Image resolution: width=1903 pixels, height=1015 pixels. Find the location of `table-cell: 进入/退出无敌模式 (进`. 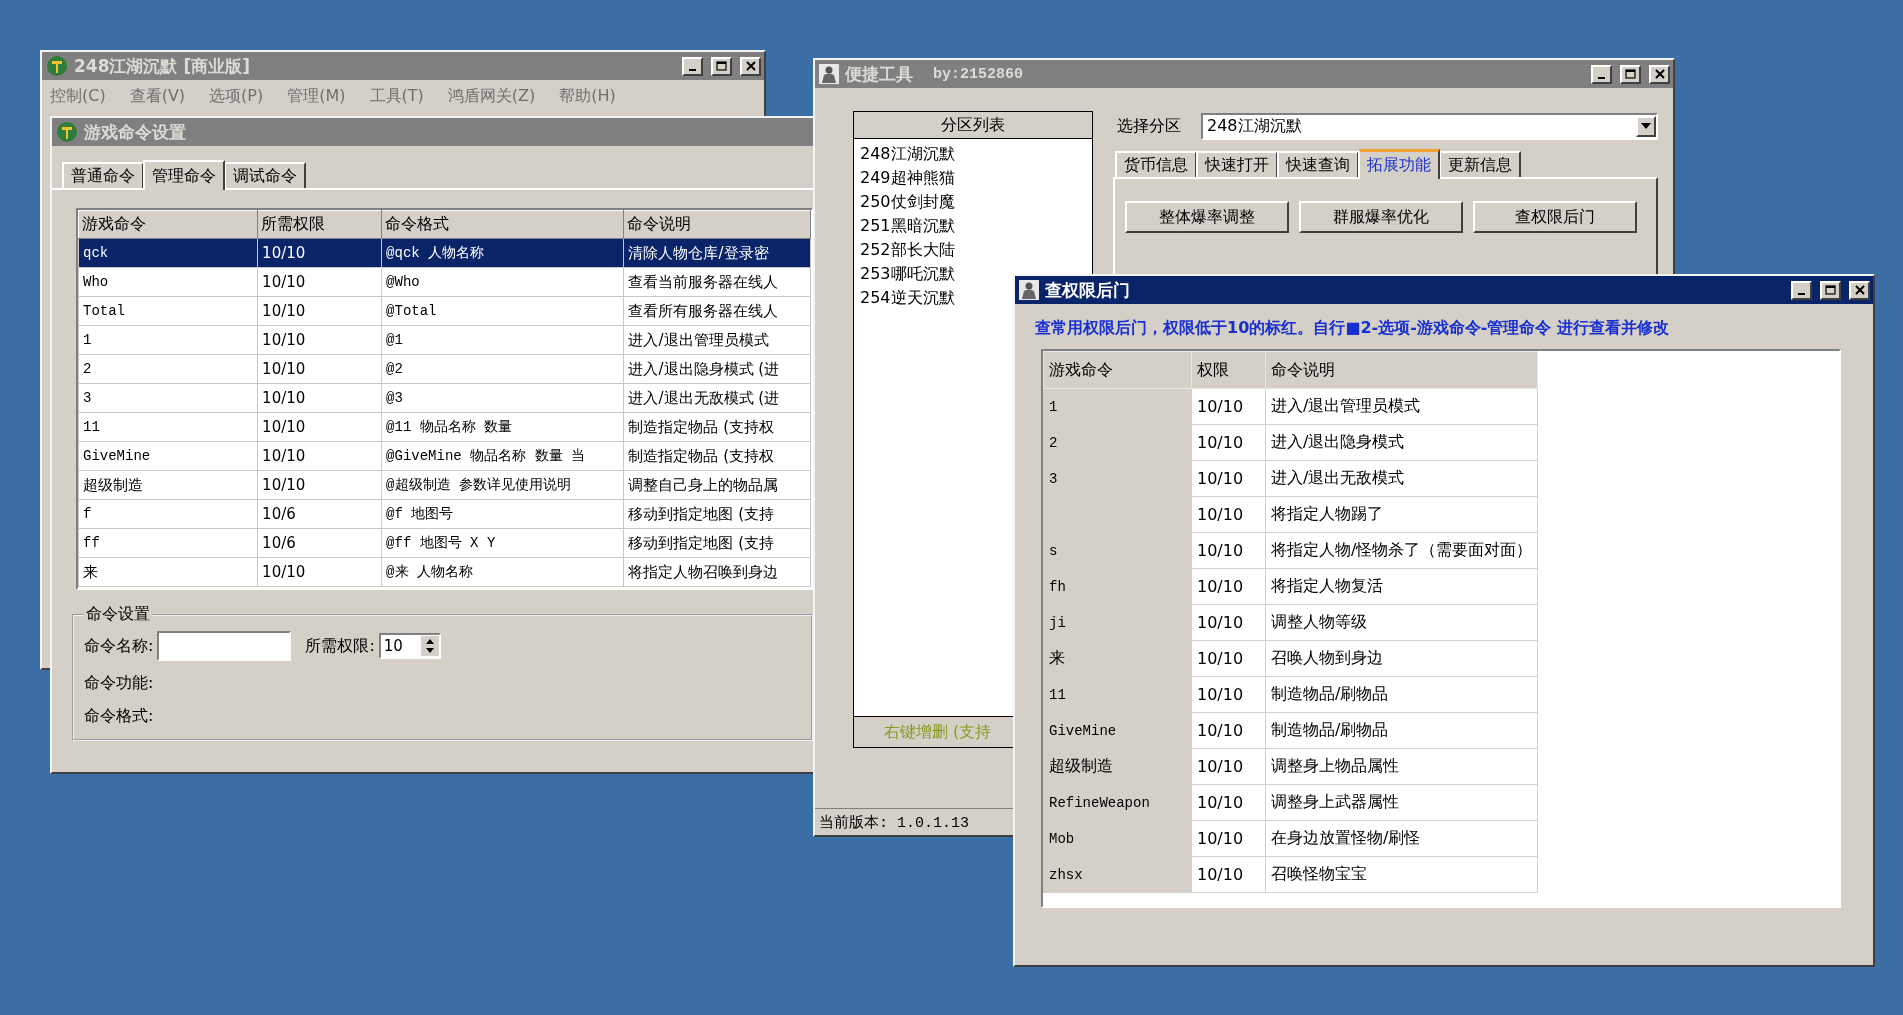

table-cell: 进入/退出无敌模式 (进 is located at coordinates (717, 398).